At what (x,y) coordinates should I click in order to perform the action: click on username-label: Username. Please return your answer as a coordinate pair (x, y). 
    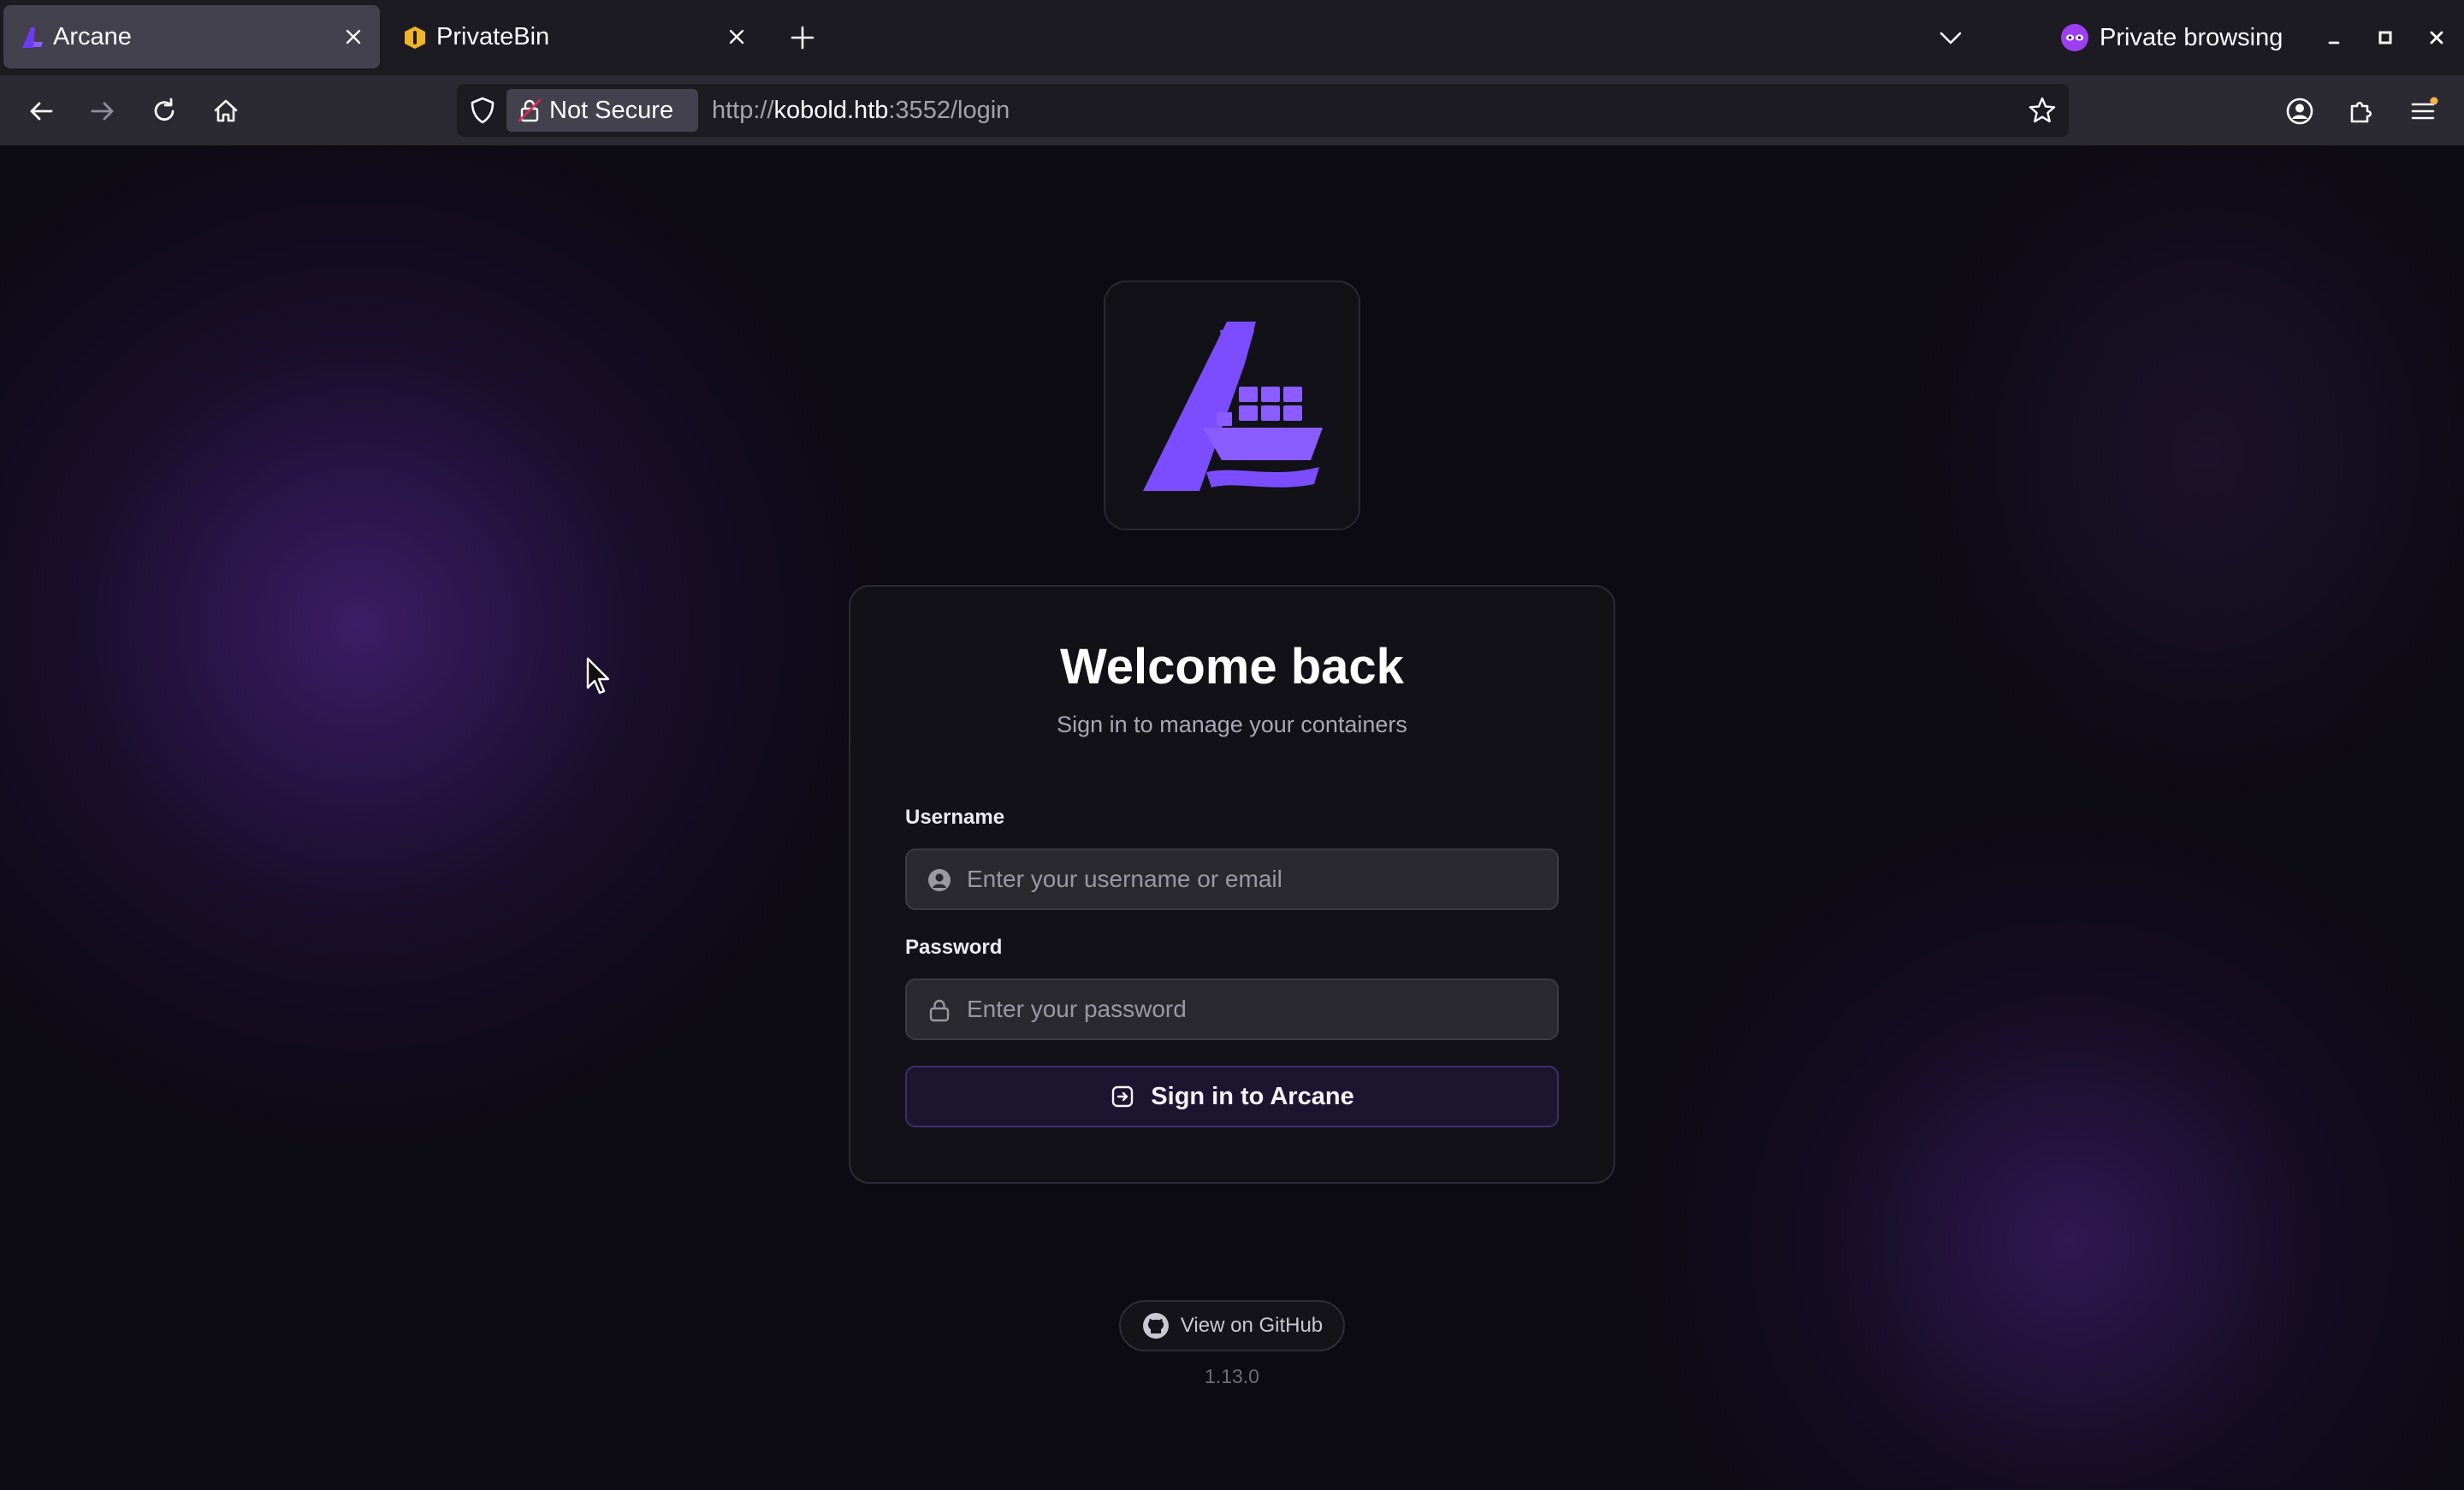
    Looking at the image, I should click on (955, 817).